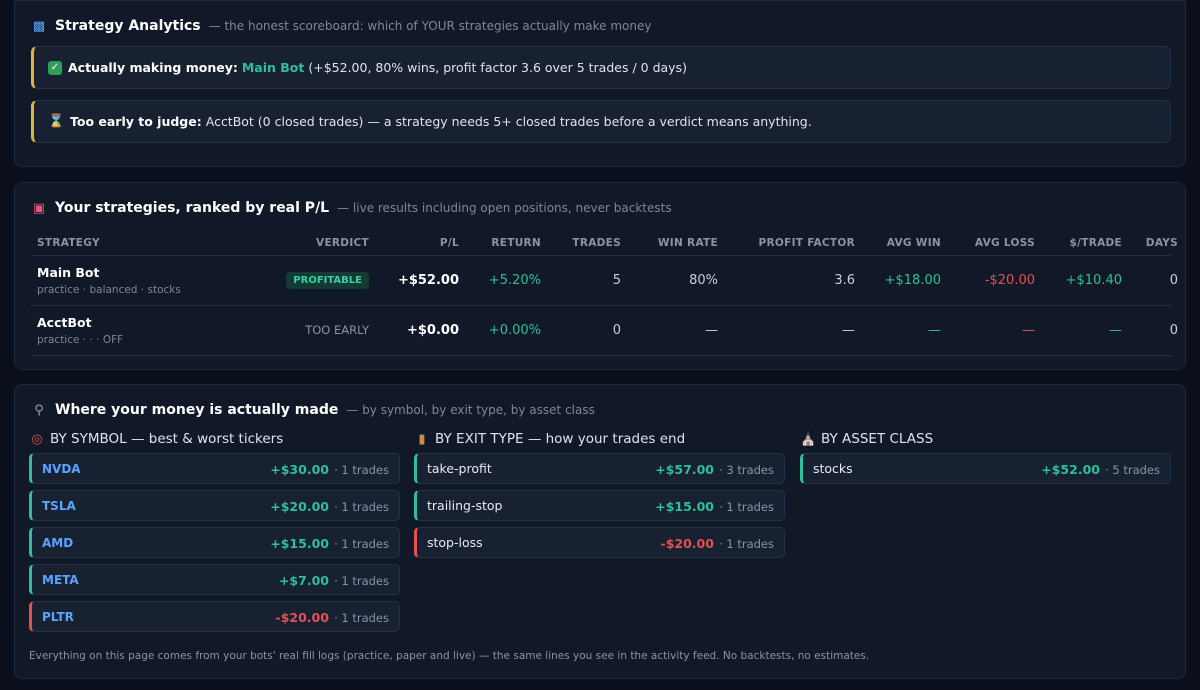 The height and width of the screenshot is (690, 1200). What do you see at coordinates (684, 469) in the screenshot?
I see `item-value: +$57.00` at bounding box center [684, 469].